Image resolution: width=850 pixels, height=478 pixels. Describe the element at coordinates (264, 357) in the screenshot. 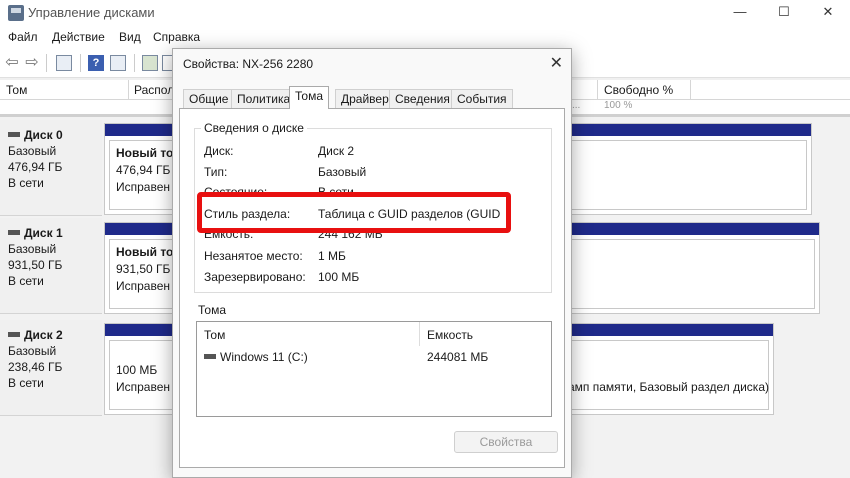

I see `volume-name: Windows 11 (C:)` at that location.